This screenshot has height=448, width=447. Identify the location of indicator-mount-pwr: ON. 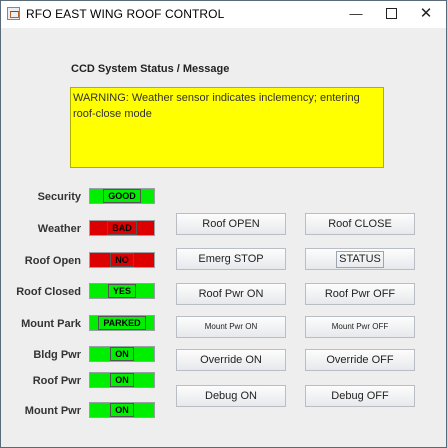
(122, 410).